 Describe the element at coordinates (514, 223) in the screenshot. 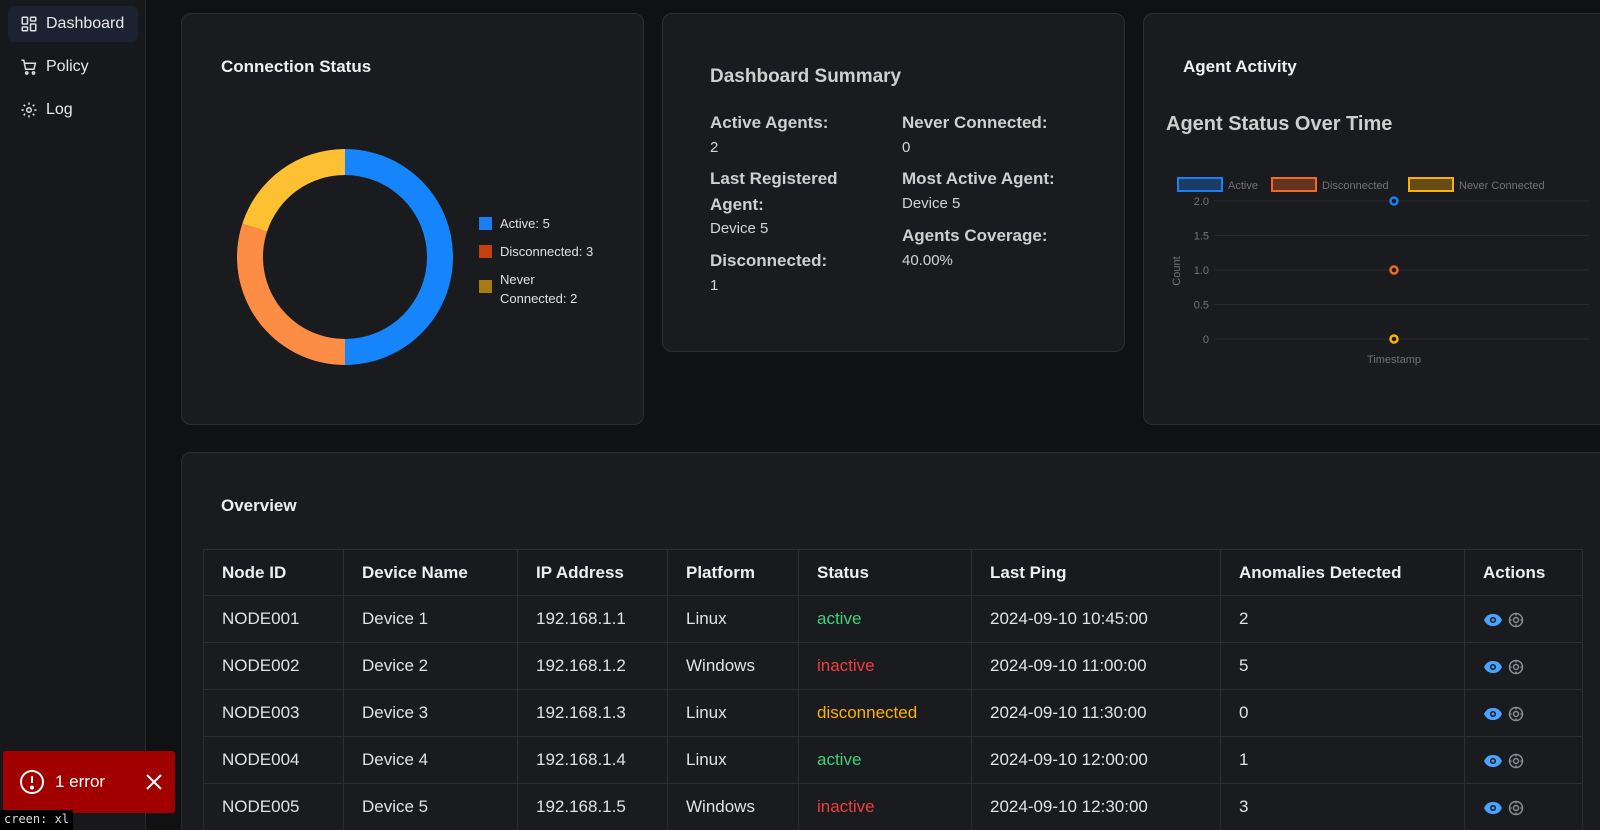

I see `legend-item-active: Active: 5` at that location.